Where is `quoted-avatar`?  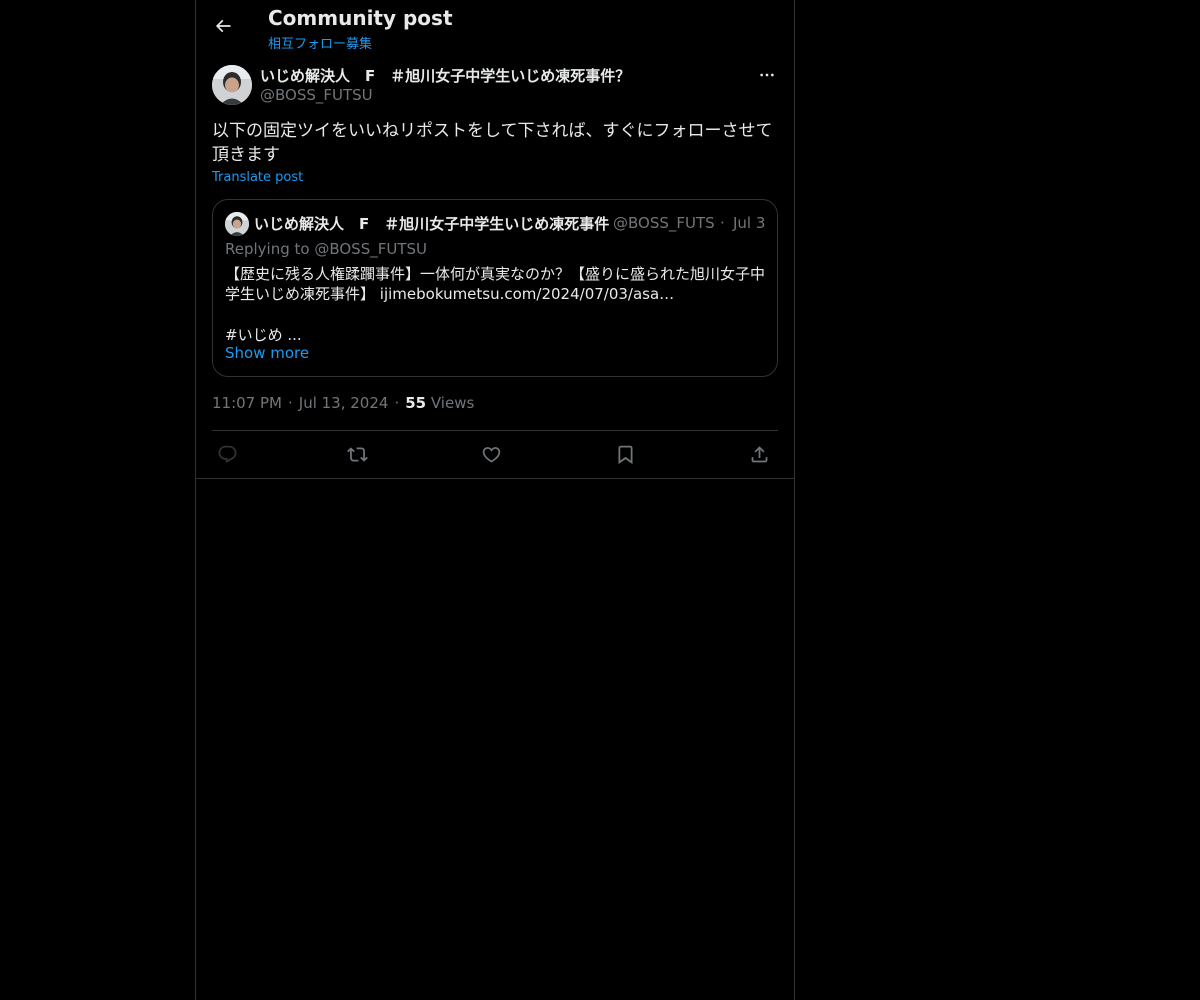 quoted-avatar is located at coordinates (237, 224).